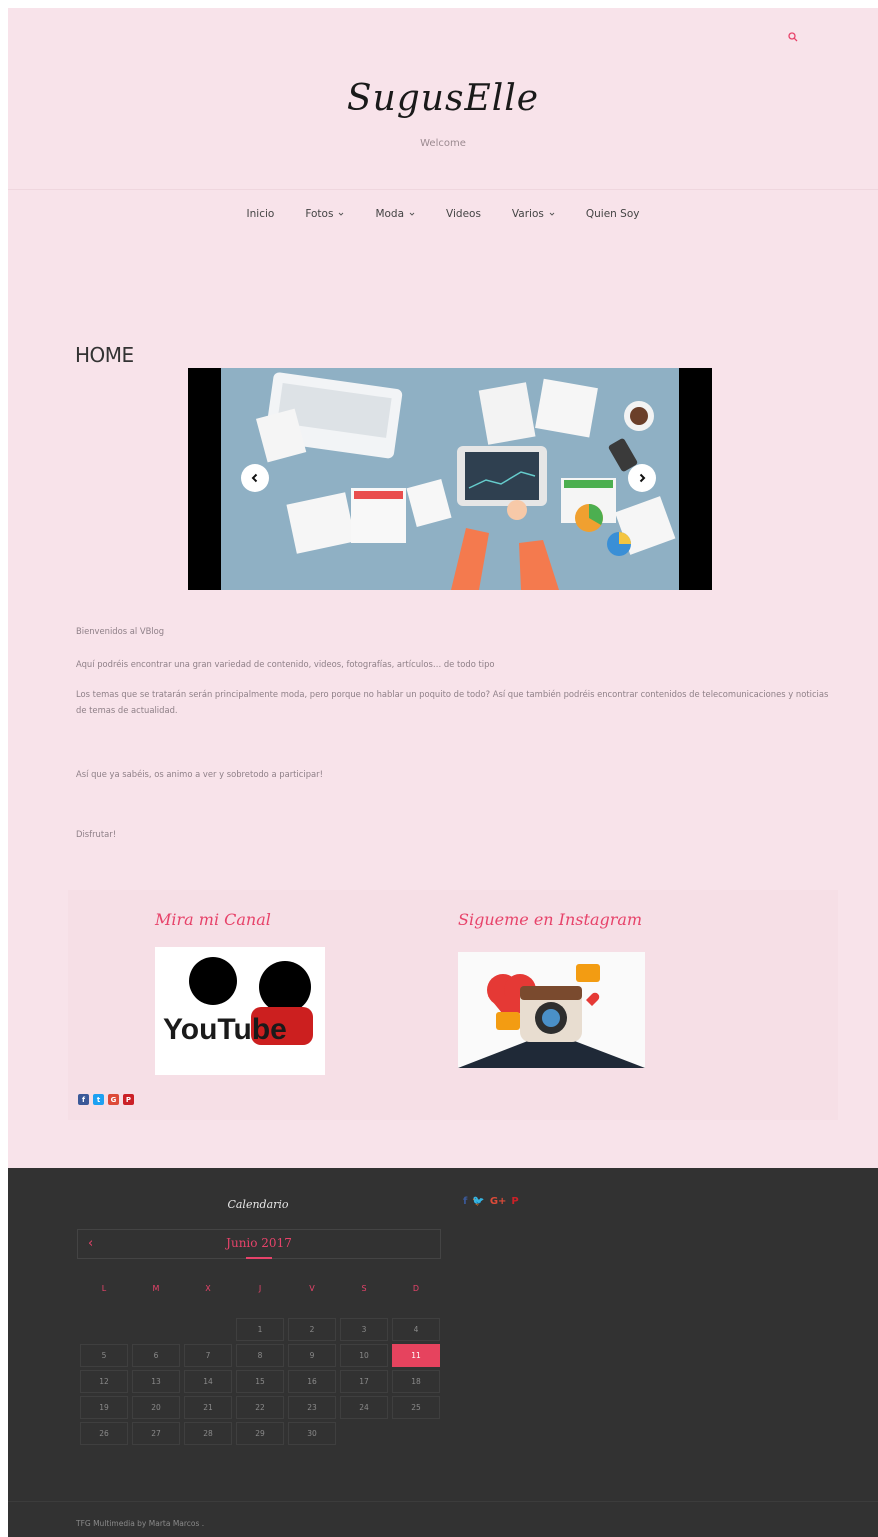 This screenshot has height=1537, width=878. Describe the element at coordinates (260, 1329) in the screenshot. I see `calendar-day: 1` at that location.